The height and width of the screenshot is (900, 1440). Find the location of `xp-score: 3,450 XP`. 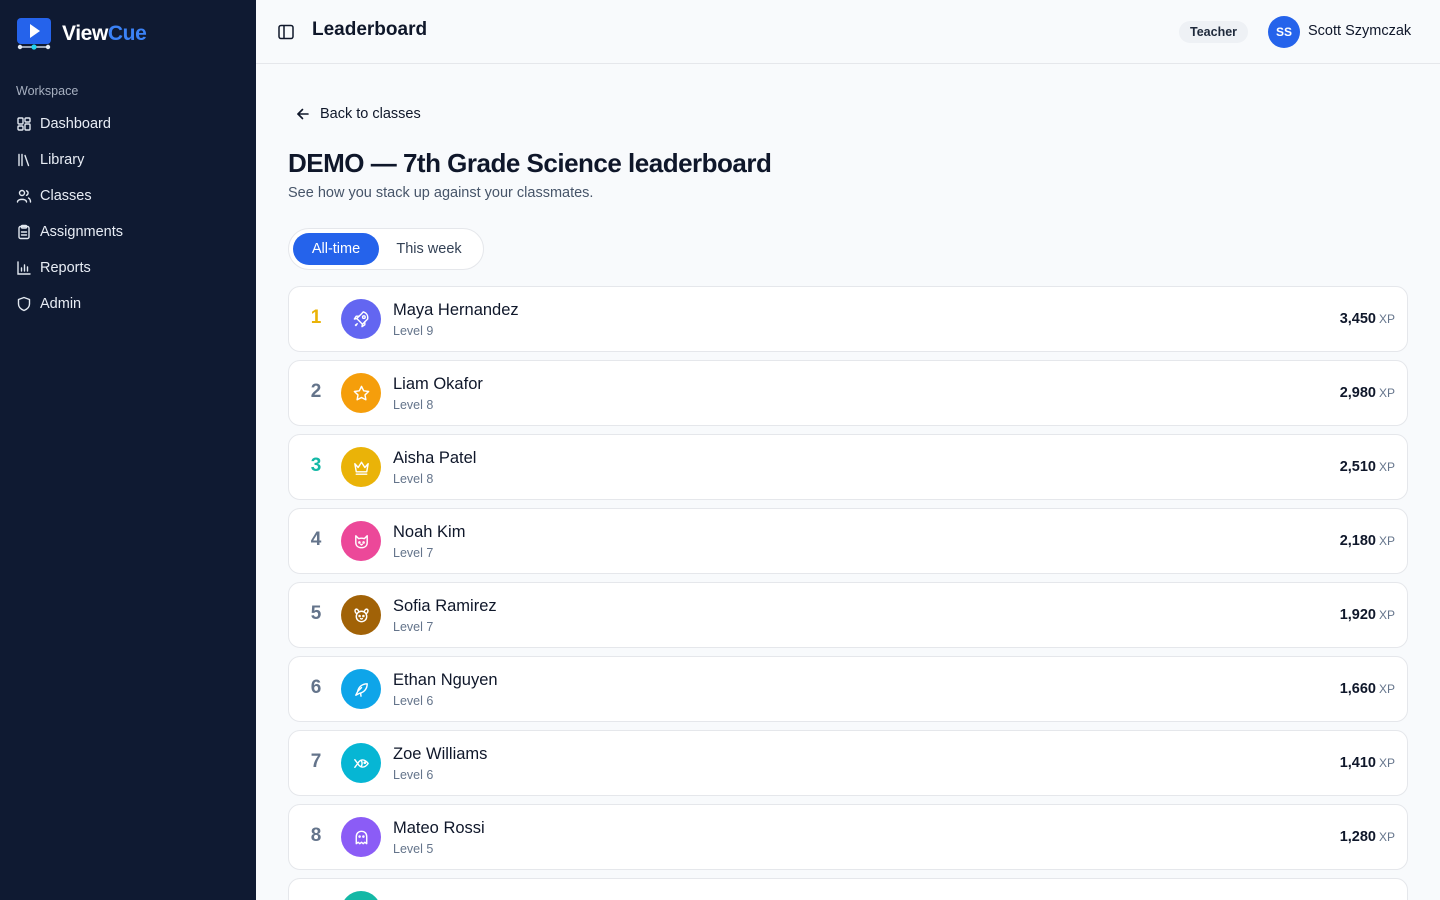

xp-score: 3,450 XP is located at coordinates (1367, 319).